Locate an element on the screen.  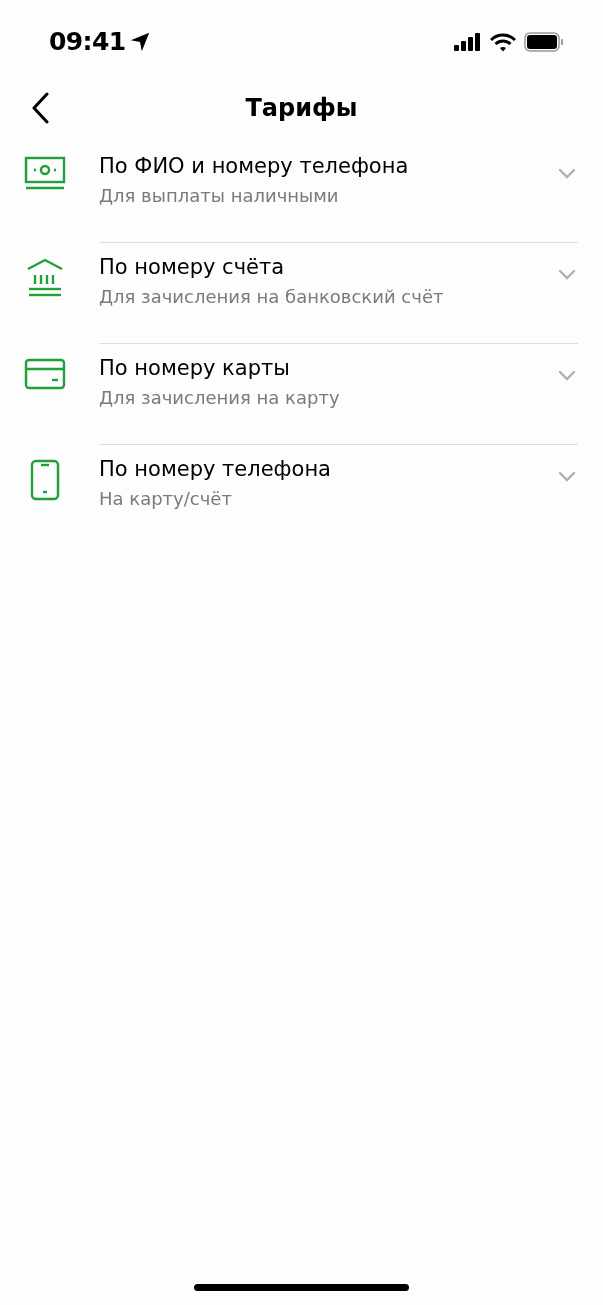
row-title: По номеру телефона is located at coordinates (215, 469).